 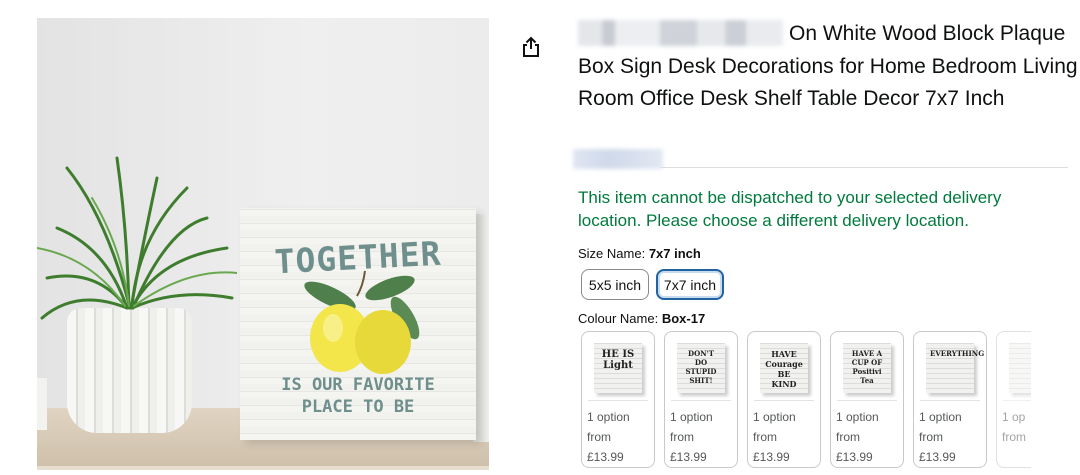 I want to click on swatch-thumbnail: HAVE Courage BE KIND, so click(x=784, y=369).